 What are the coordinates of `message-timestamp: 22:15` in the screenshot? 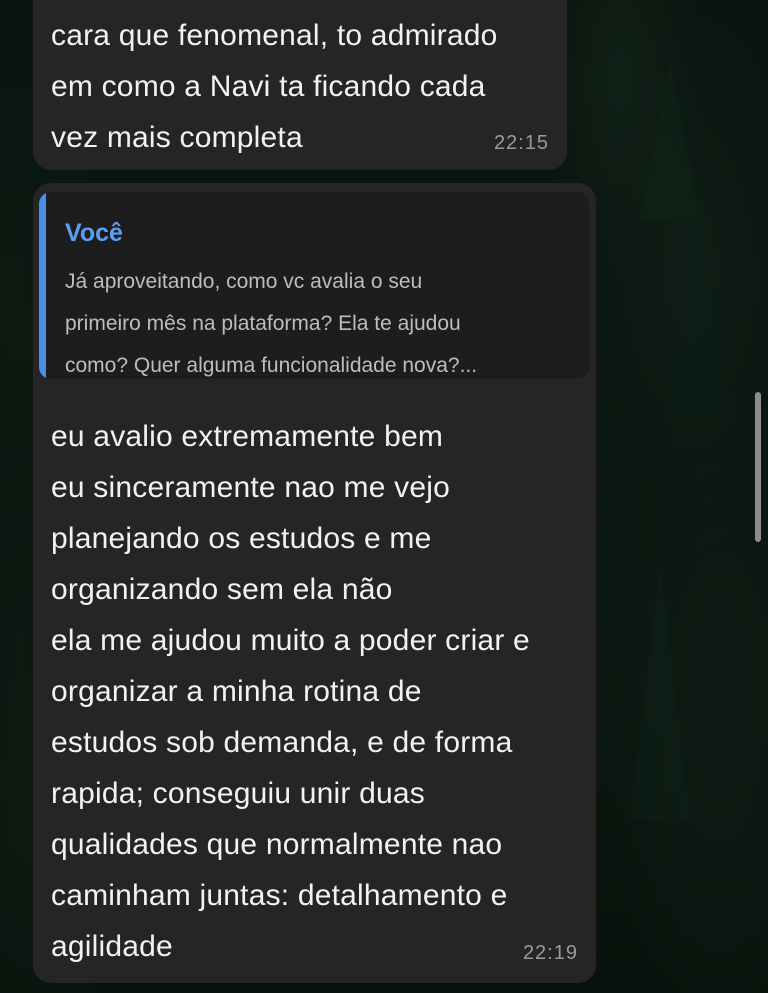 It's located at (521, 143).